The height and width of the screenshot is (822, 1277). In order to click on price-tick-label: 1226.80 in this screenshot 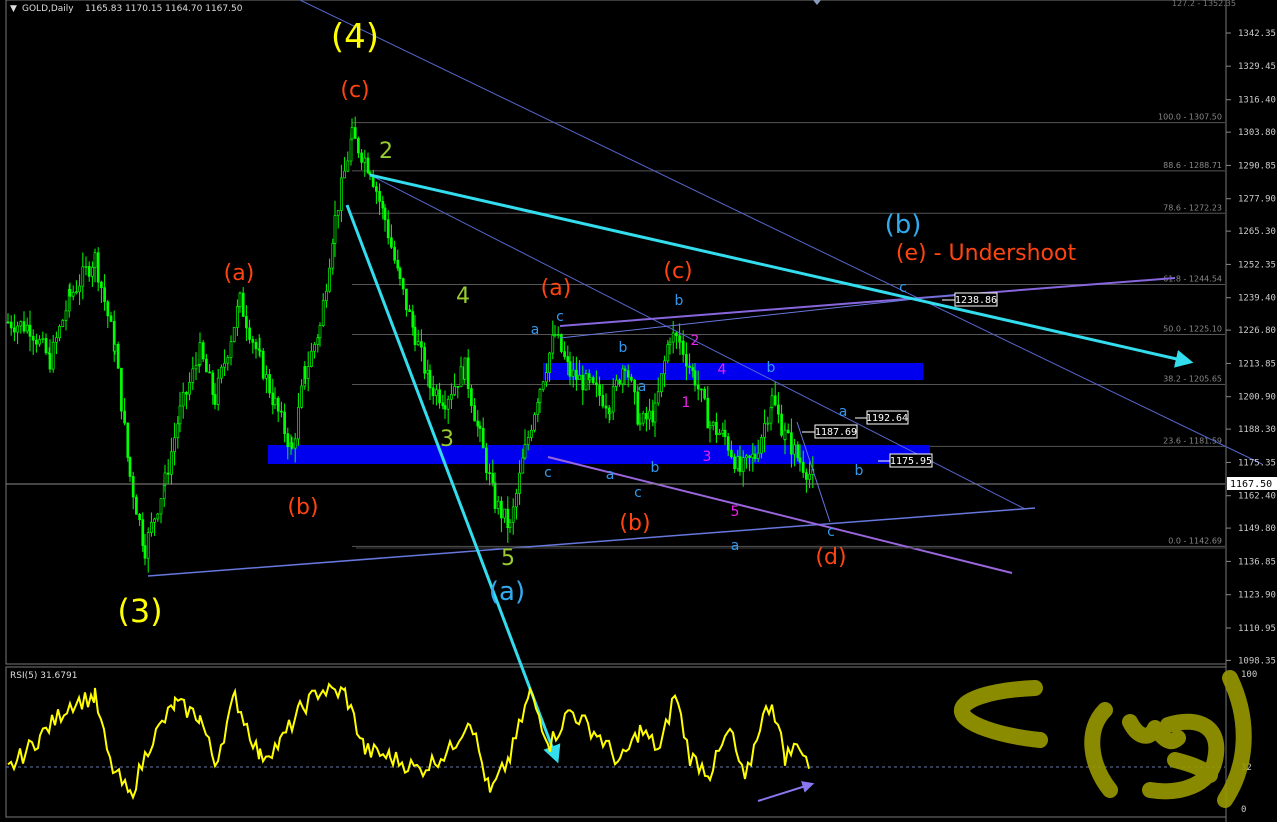, I will do `click(1257, 331)`.